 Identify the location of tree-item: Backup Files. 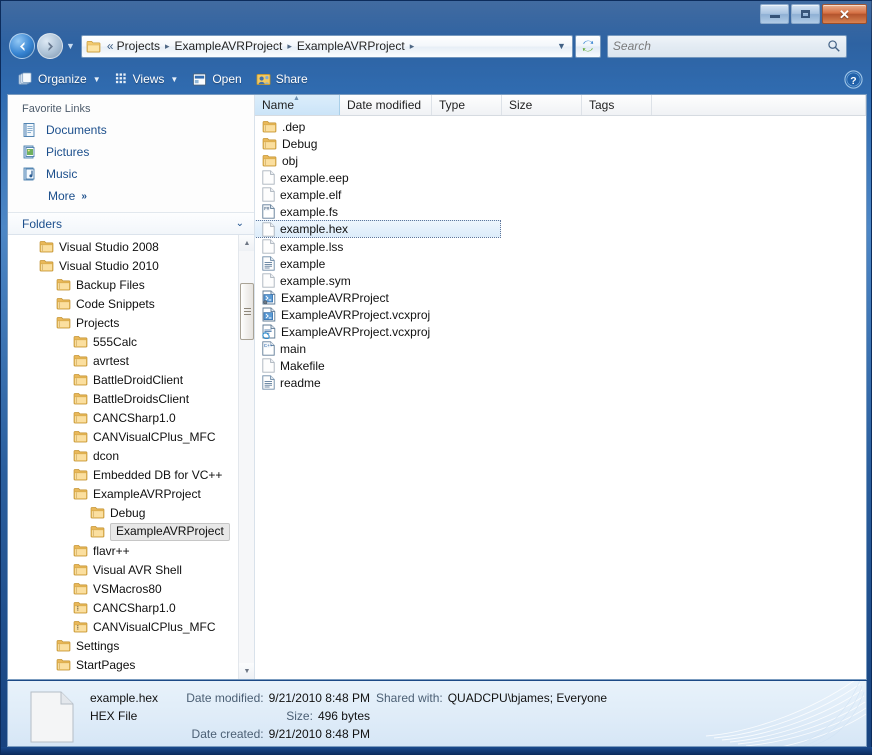
(123, 284).